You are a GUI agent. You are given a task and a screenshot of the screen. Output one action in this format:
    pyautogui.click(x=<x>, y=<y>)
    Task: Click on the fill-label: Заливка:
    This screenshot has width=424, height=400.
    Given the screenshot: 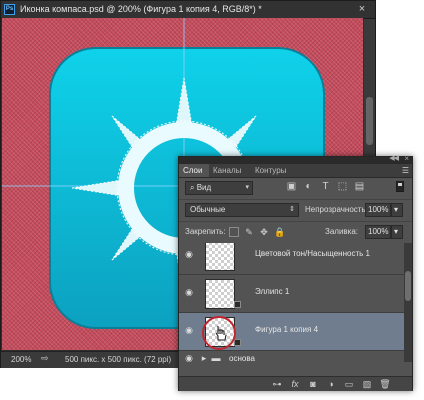 What is the action you would take?
    pyautogui.click(x=342, y=231)
    